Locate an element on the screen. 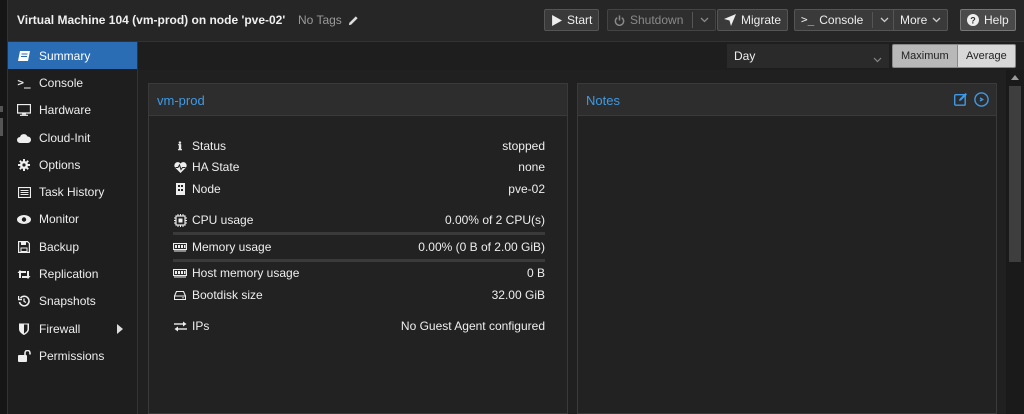 Image resolution: width=1024 pixels, height=414 pixels. list-icon is located at coordinates (24, 192).